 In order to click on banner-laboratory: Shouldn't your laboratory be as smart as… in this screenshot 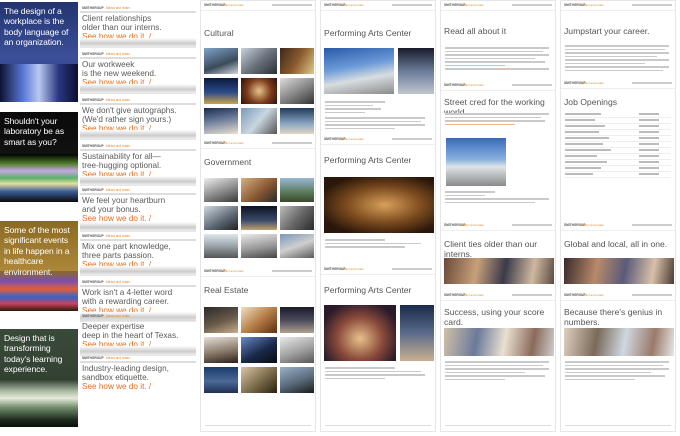, I will do `click(39, 157)`.